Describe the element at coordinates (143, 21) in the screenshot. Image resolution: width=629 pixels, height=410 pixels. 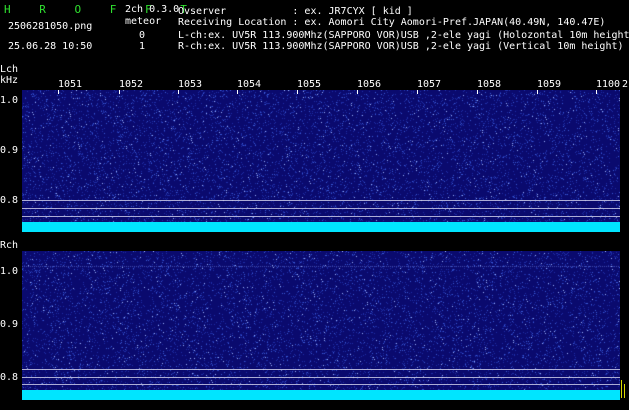
I see `meteor-label: meteor` at that location.